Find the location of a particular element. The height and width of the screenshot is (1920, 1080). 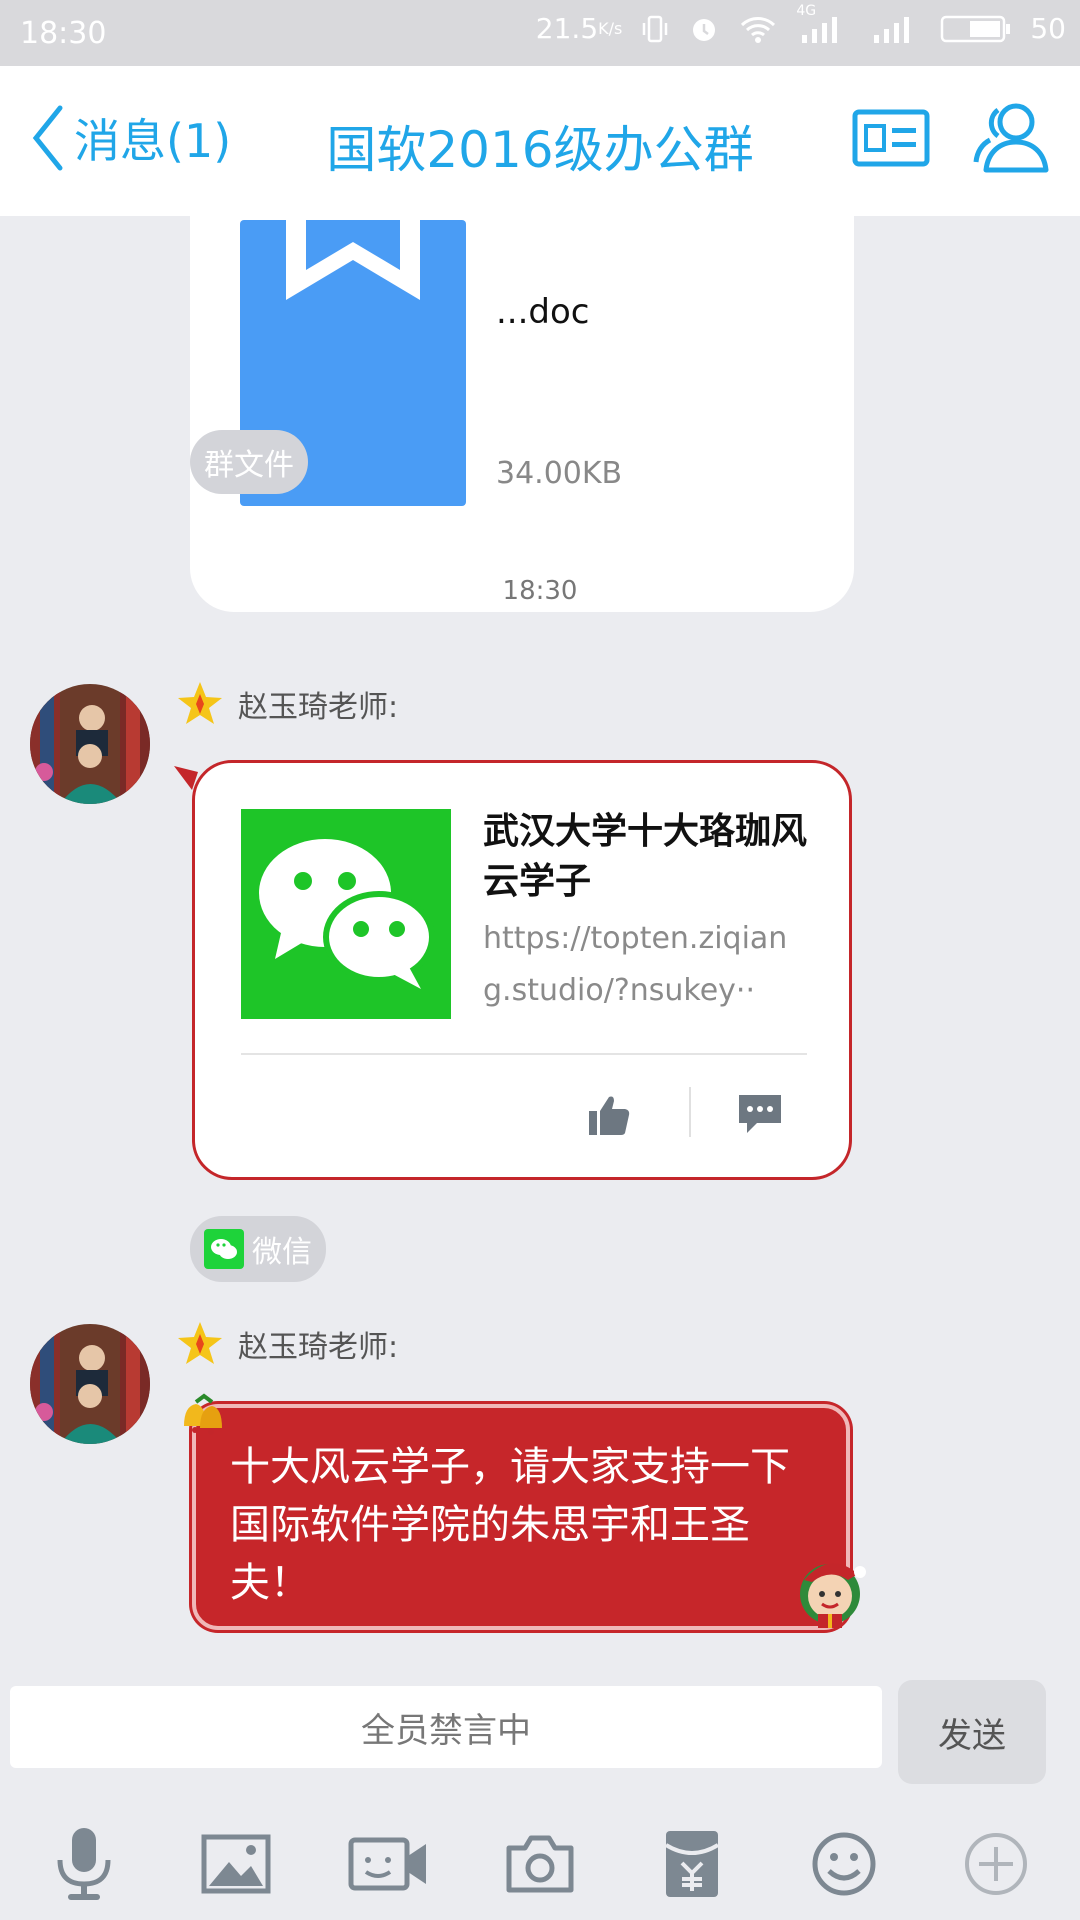

status-icons: 21.5 K/s 4G 50 is located at coordinates (800, 24).